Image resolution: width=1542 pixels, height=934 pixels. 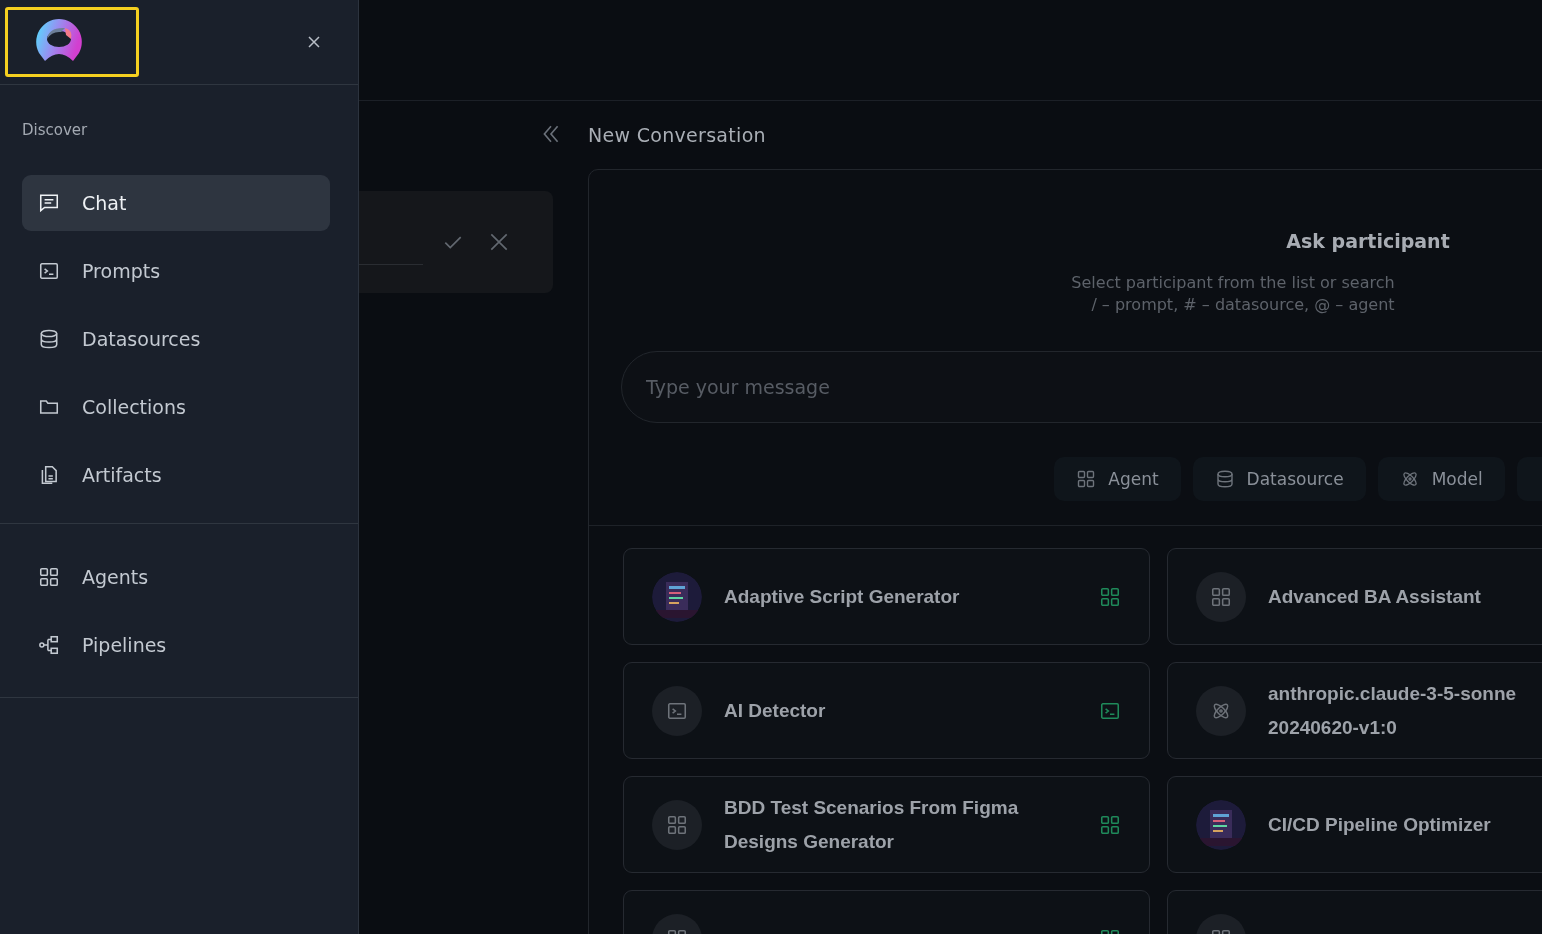 What do you see at coordinates (842, 596) in the screenshot?
I see `card-title: Adaptive Script Generator` at bounding box center [842, 596].